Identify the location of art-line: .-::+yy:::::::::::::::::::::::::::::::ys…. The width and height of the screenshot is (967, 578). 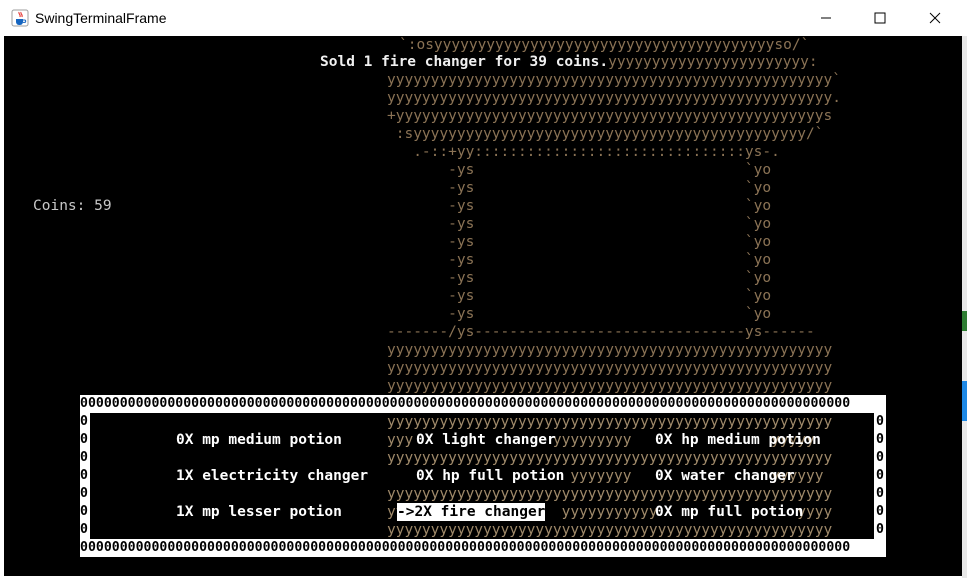
(583, 152).